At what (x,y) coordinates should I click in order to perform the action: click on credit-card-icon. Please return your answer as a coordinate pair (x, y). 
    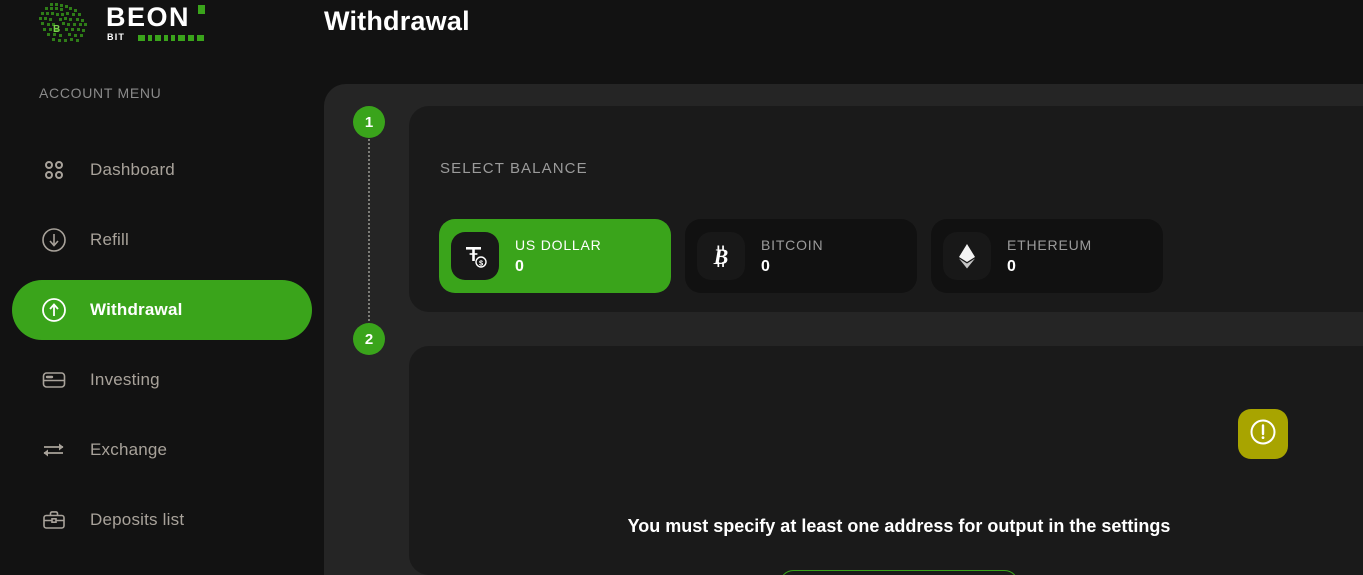
    Looking at the image, I should click on (54, 380).